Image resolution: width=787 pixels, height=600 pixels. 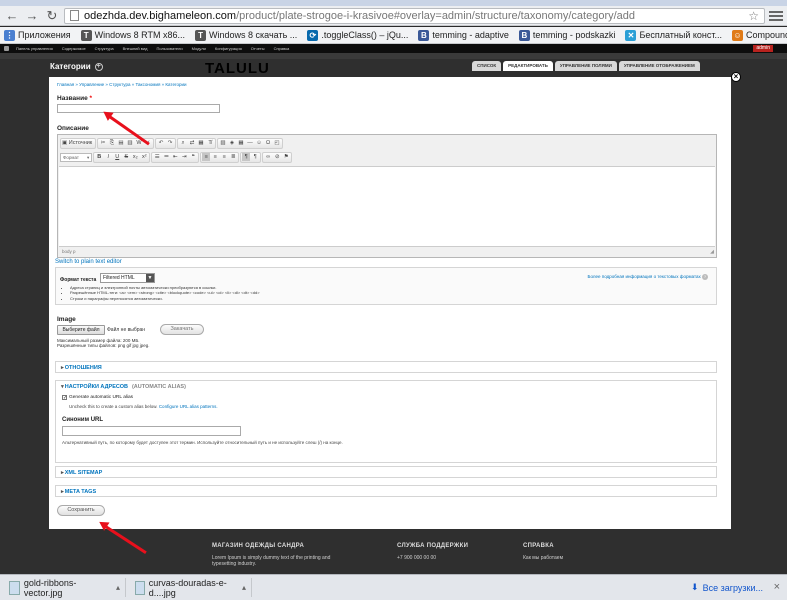 What do you see at coordinates (127, 278) in the screenshot?
I see `text-format-select: Filtered HTML ▼` at bounding box center [127, 278].